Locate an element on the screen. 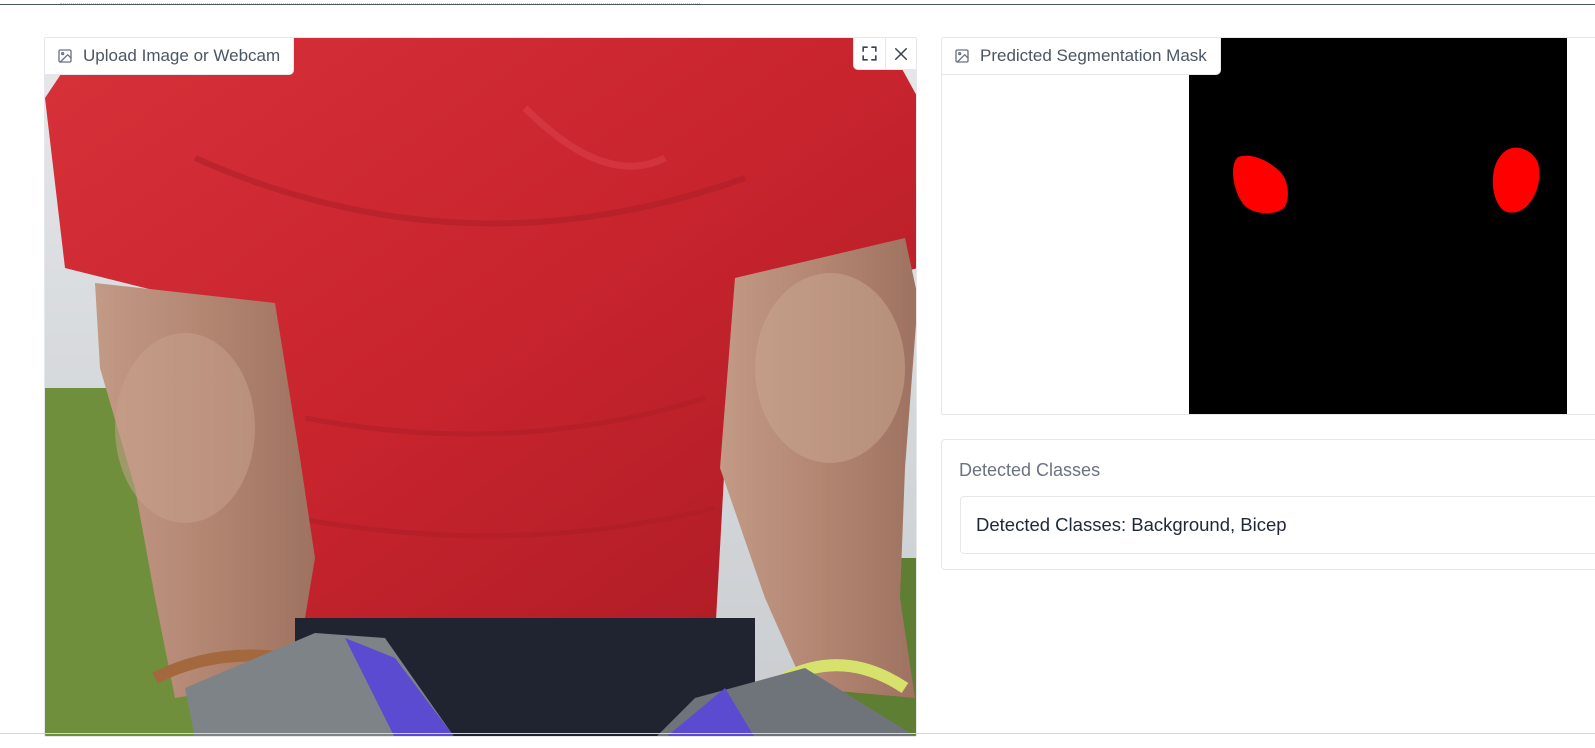  bottom-divider is located at coordinates (797, 733).